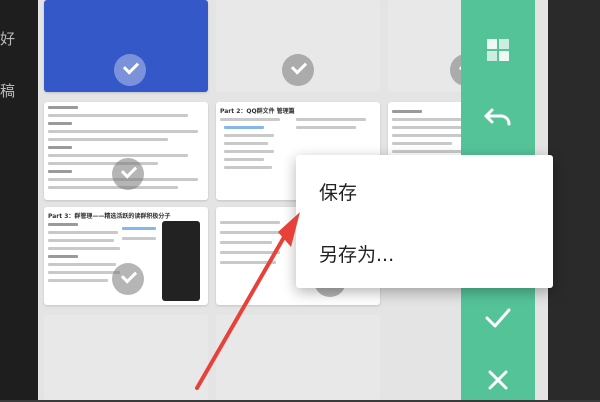  What do you see at coordinates (338, 191) in the screenshot?
I see `menu-item-save: 保存` at bounding box center [338, 191].